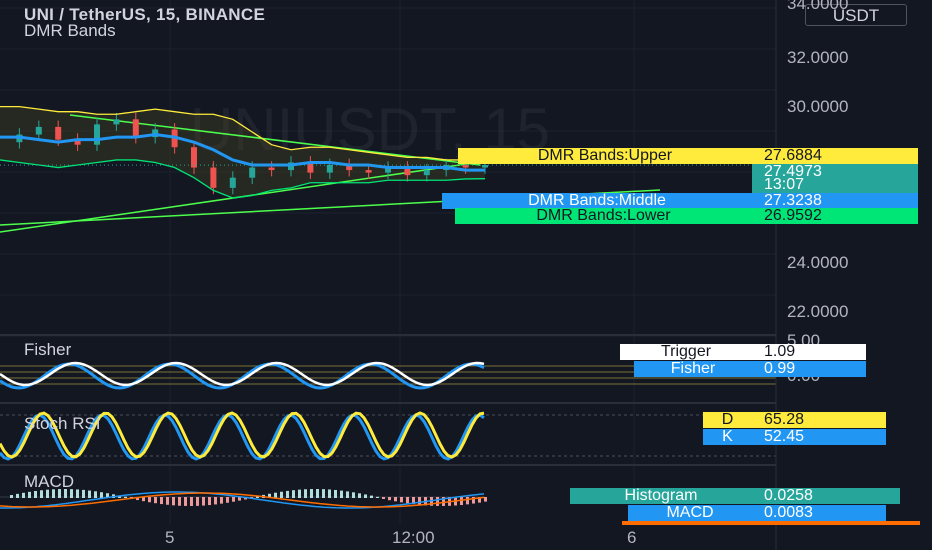 The height and width of the screenshot is (550, 932). Describe the element at coordinates (686, 352) in the screenshot. I see `fisher-trigger-tag: Trigger` at that location.